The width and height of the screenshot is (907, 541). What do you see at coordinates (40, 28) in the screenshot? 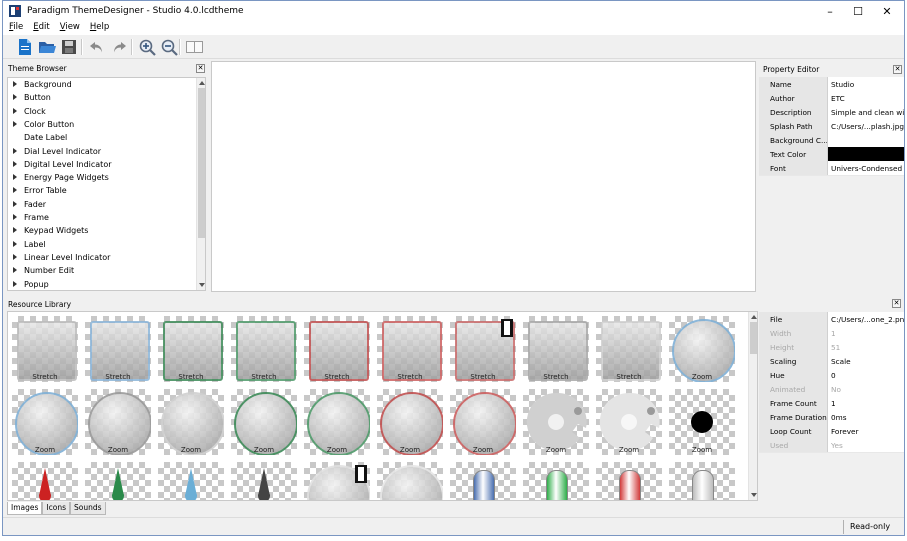
I see `menu-edit: Edit` at bounding box center [40, 28].